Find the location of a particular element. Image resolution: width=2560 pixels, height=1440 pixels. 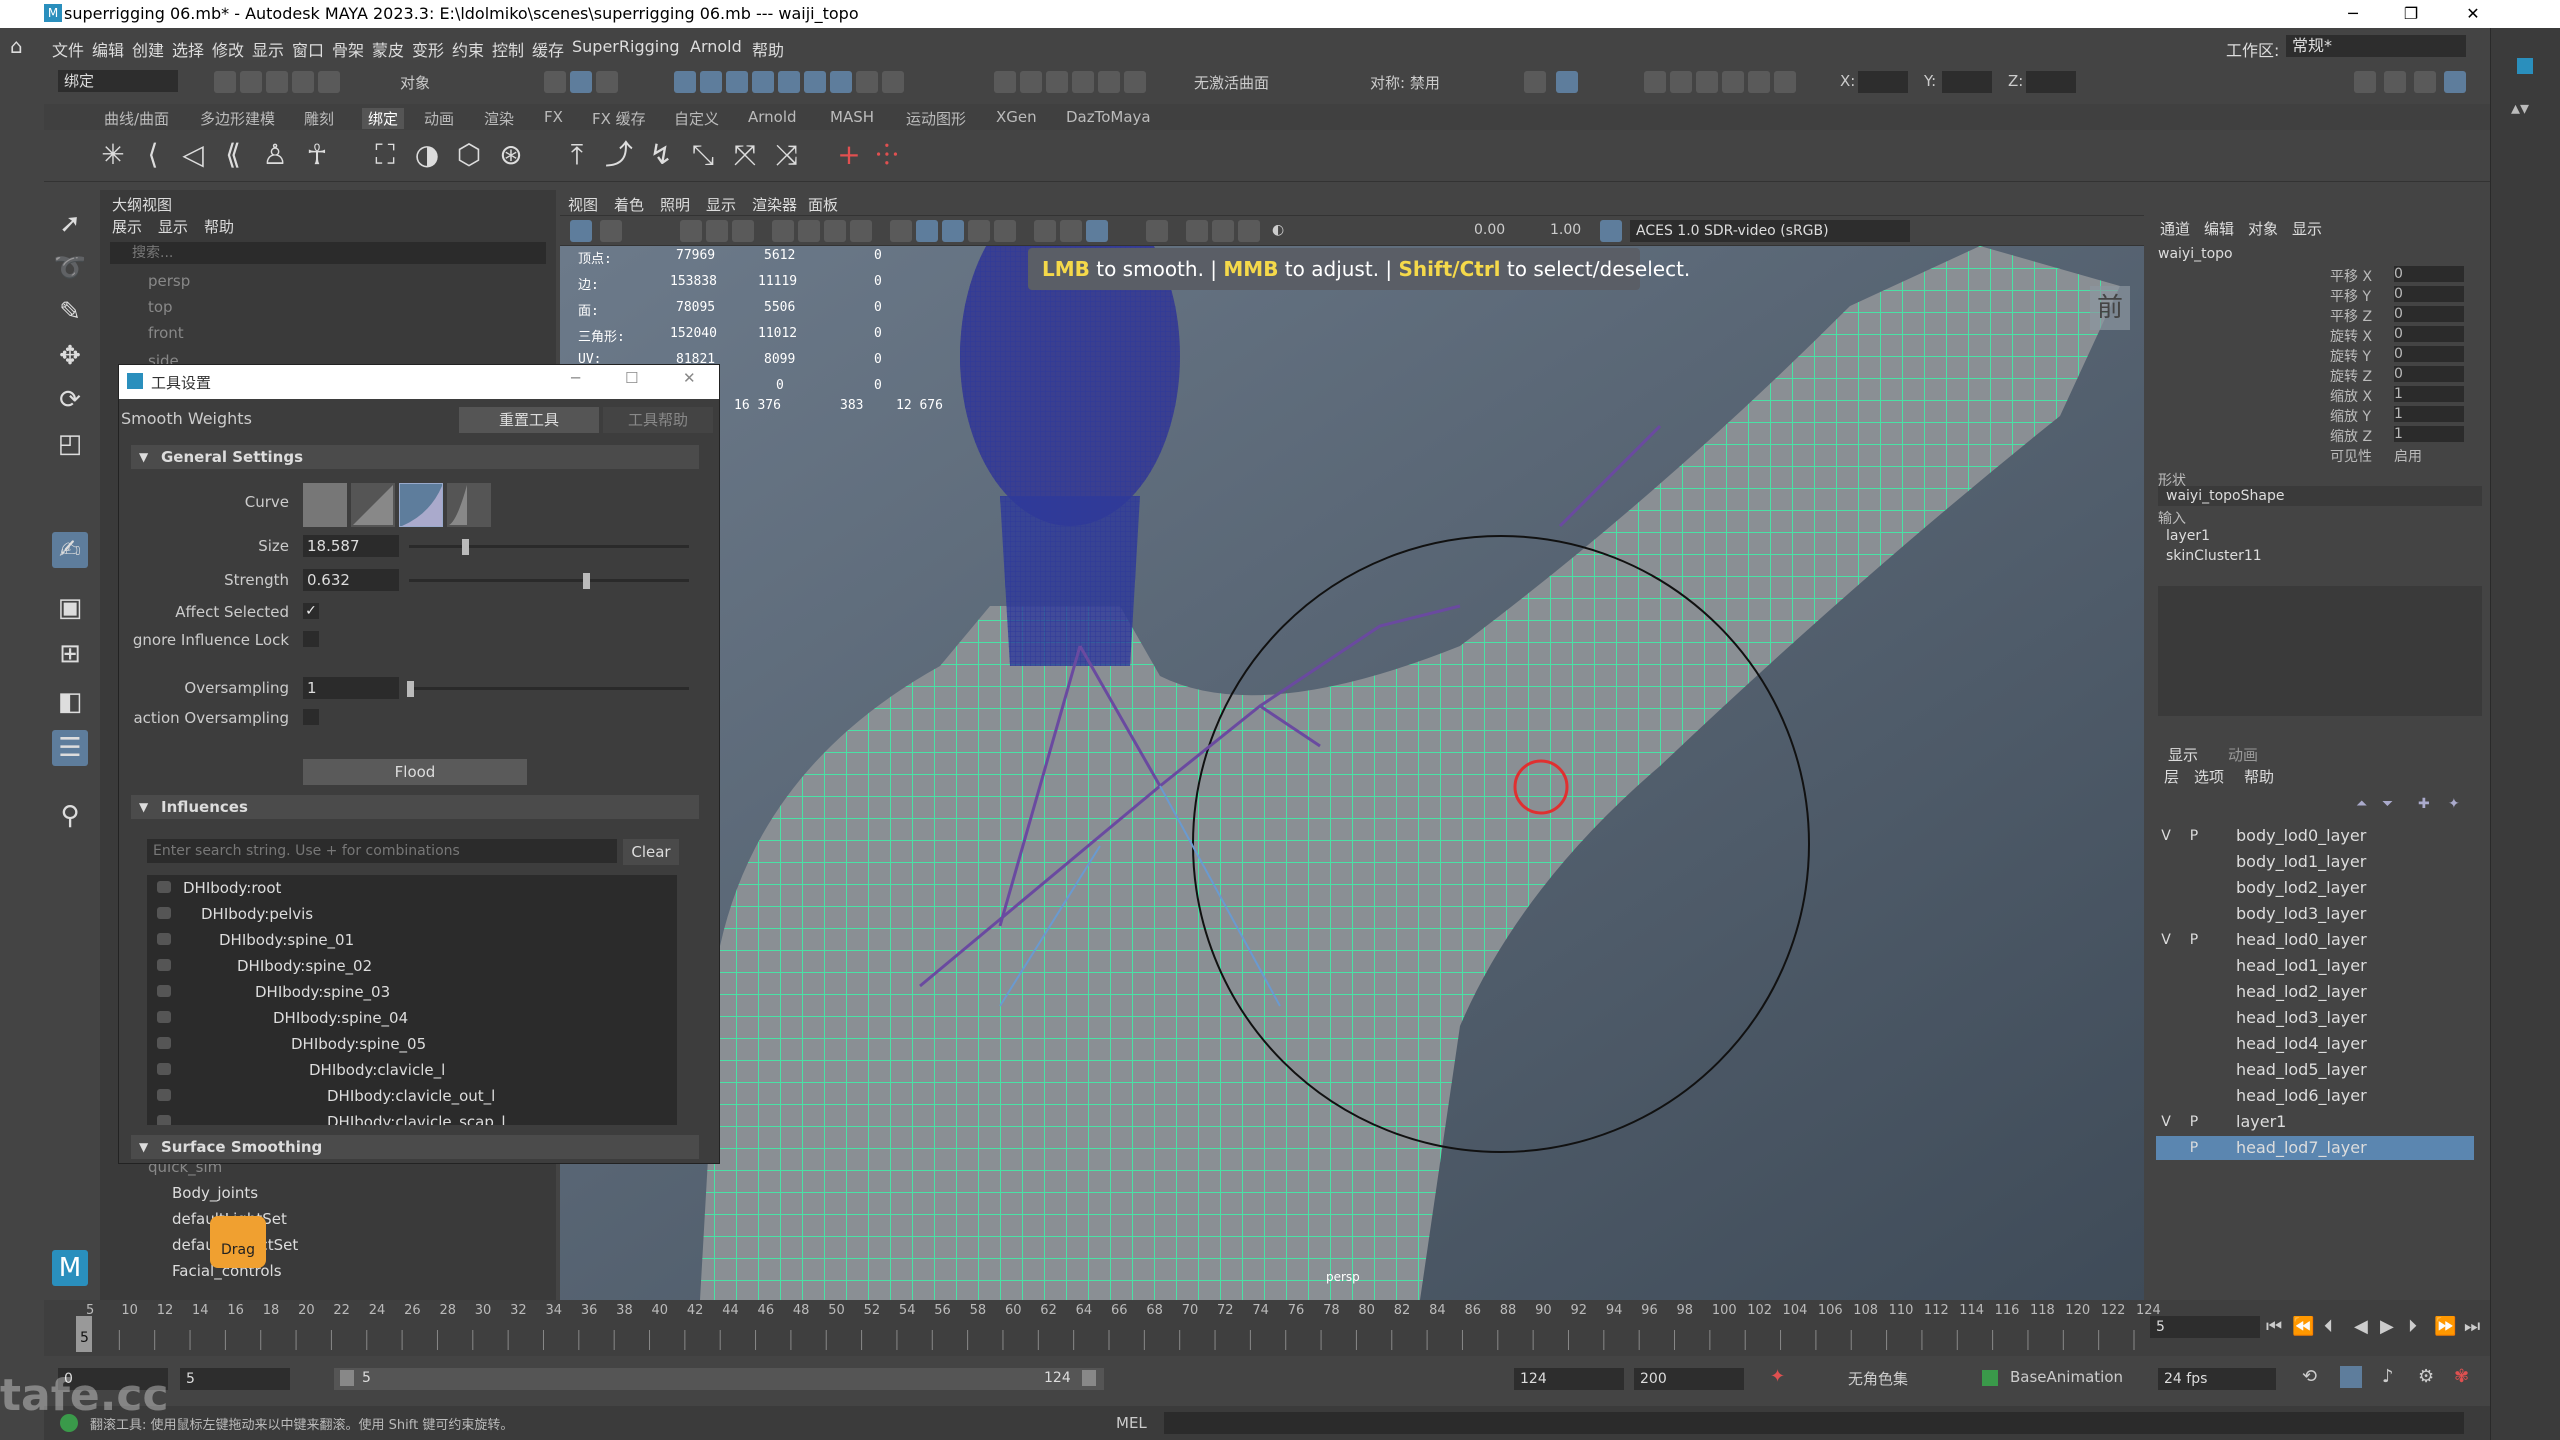

layer-menu-layers: 层 is located at coordinates (2171, 776).